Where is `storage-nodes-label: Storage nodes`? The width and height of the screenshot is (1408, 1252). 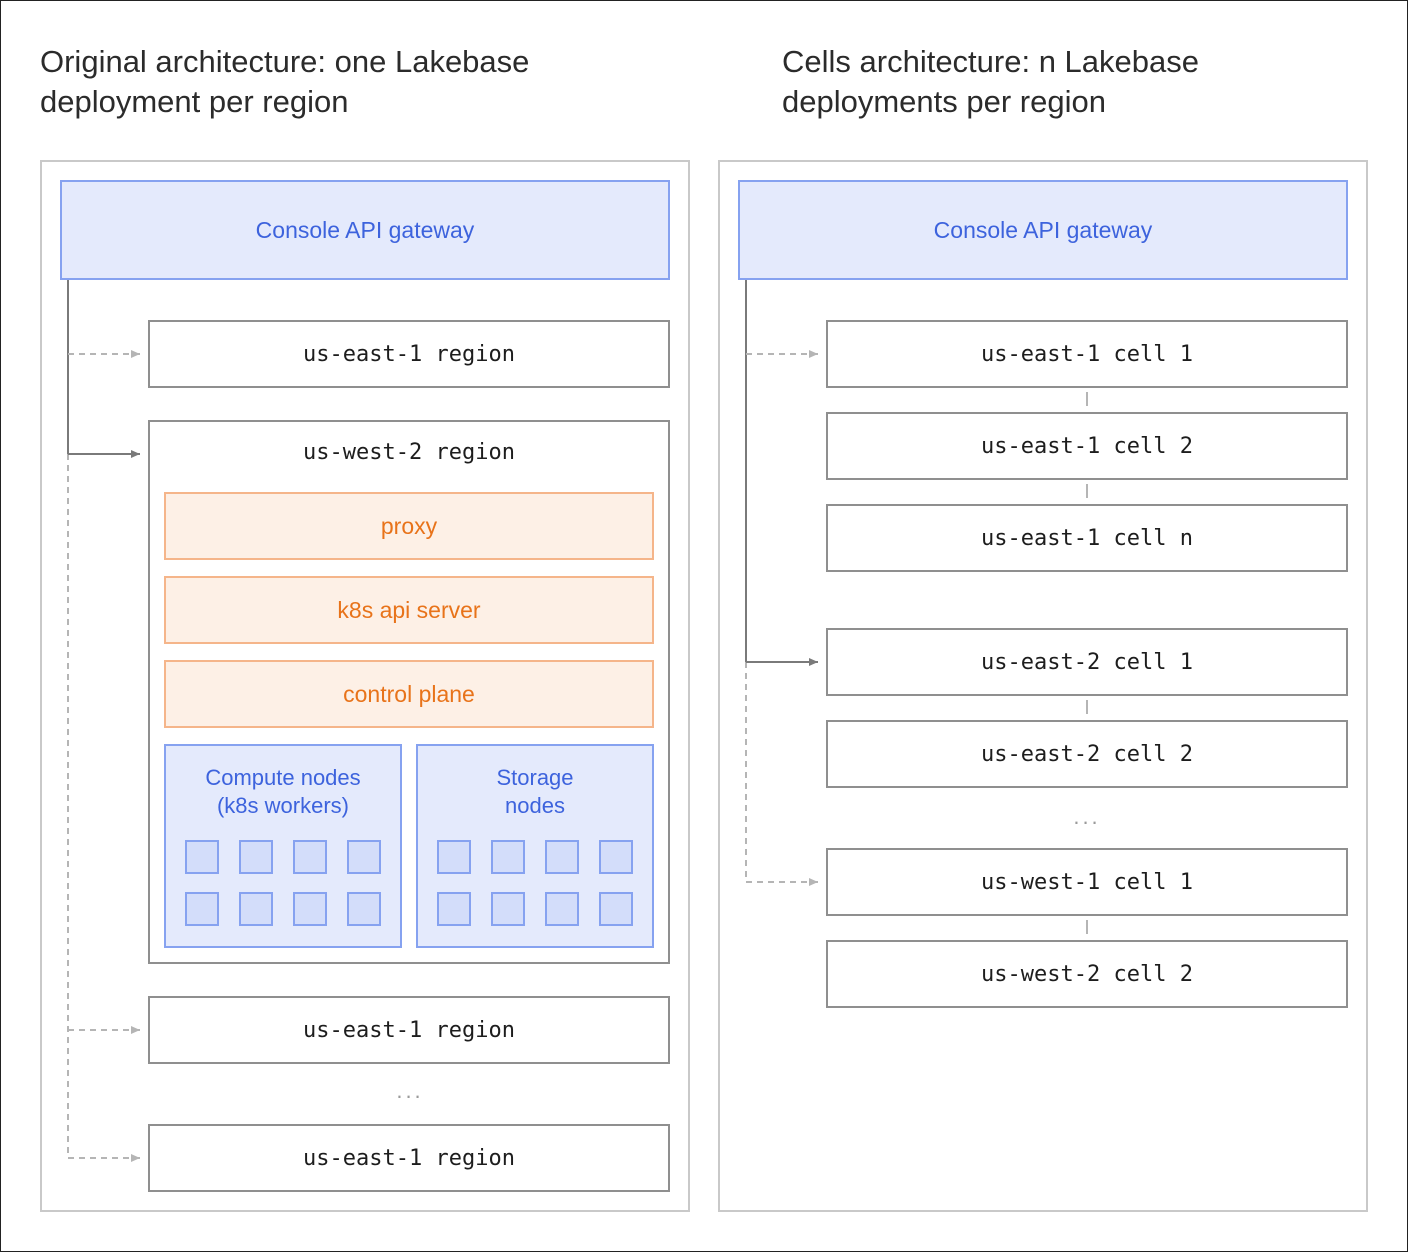
storage-nodes-label: Storage nodes is located at coordinates (535, 792).